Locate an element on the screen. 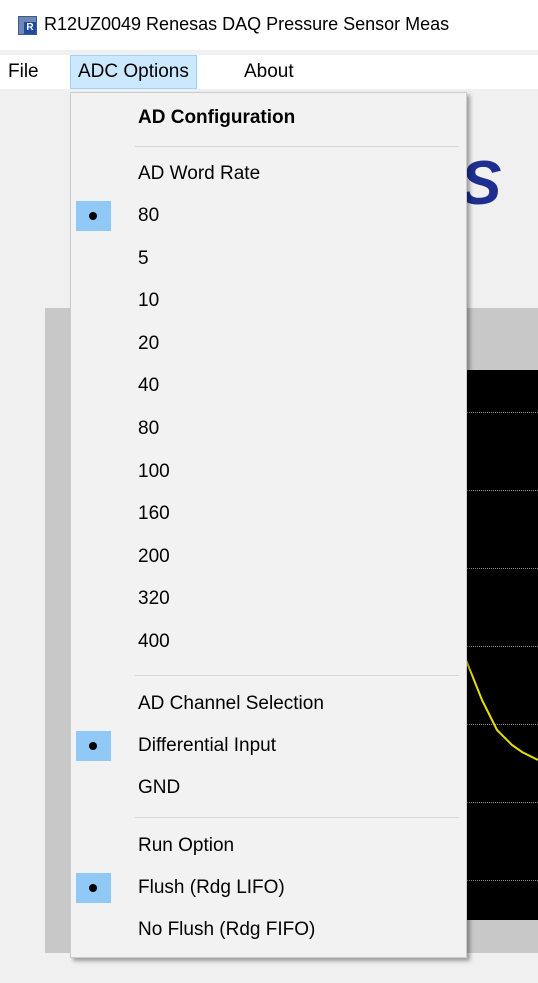  word-rate-label: 20 is located at coordinates (149, 343).